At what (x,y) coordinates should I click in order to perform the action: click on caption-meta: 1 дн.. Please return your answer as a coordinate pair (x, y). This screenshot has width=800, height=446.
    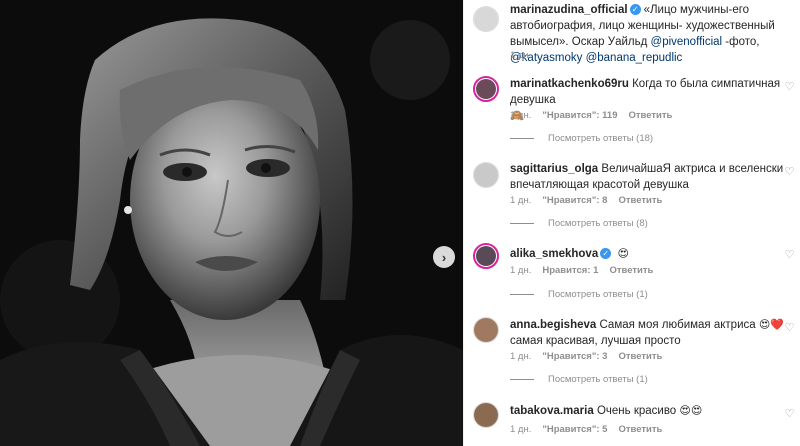
    Looking at the image, I should click on (526, 55).